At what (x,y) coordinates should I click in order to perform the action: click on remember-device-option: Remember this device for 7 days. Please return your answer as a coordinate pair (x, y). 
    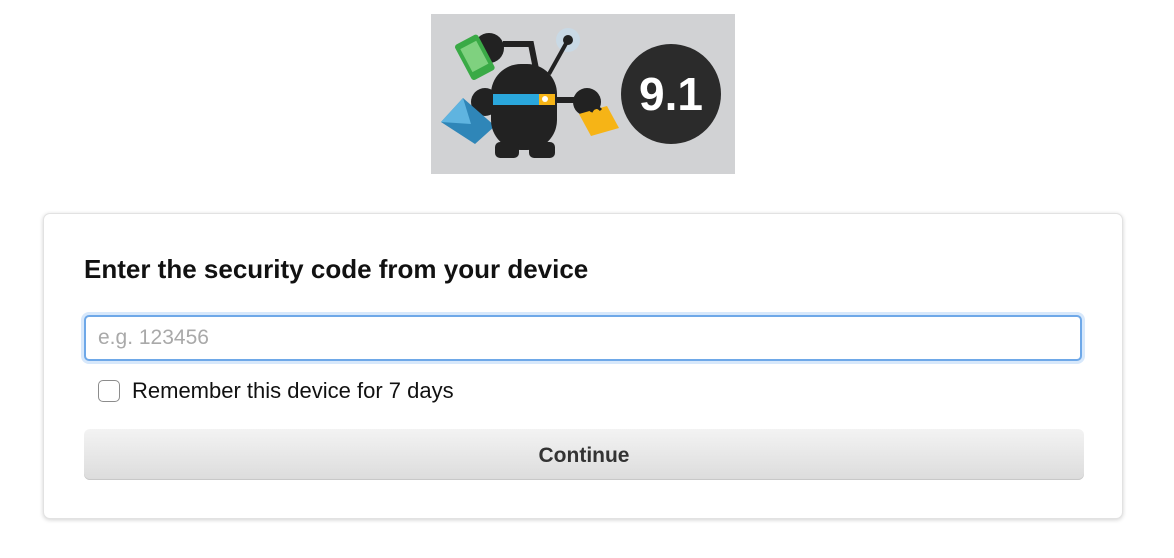
    Looking at the image, I should click on (276, 391).